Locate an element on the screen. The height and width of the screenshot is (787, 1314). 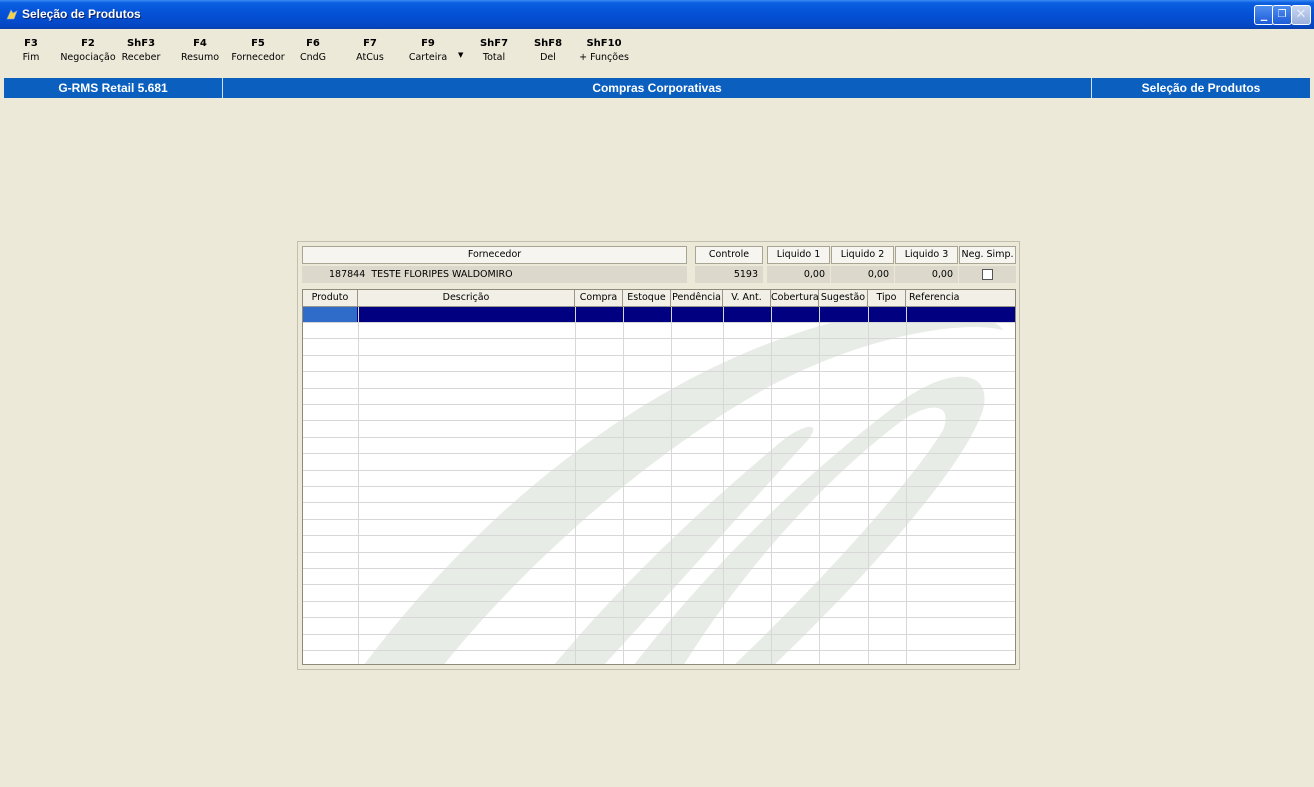
controle-header: Controle is located at coordinates (729, 255).